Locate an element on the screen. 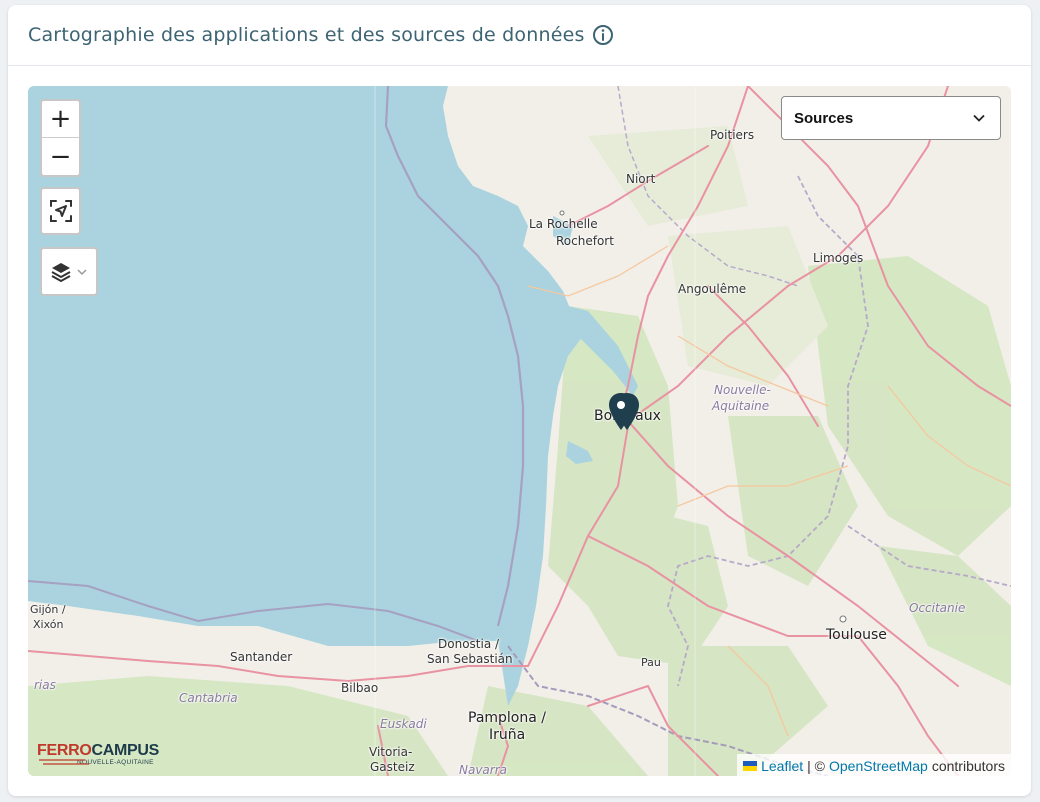  place-gijon-2: Xixón is located at coordinates (48, 624).